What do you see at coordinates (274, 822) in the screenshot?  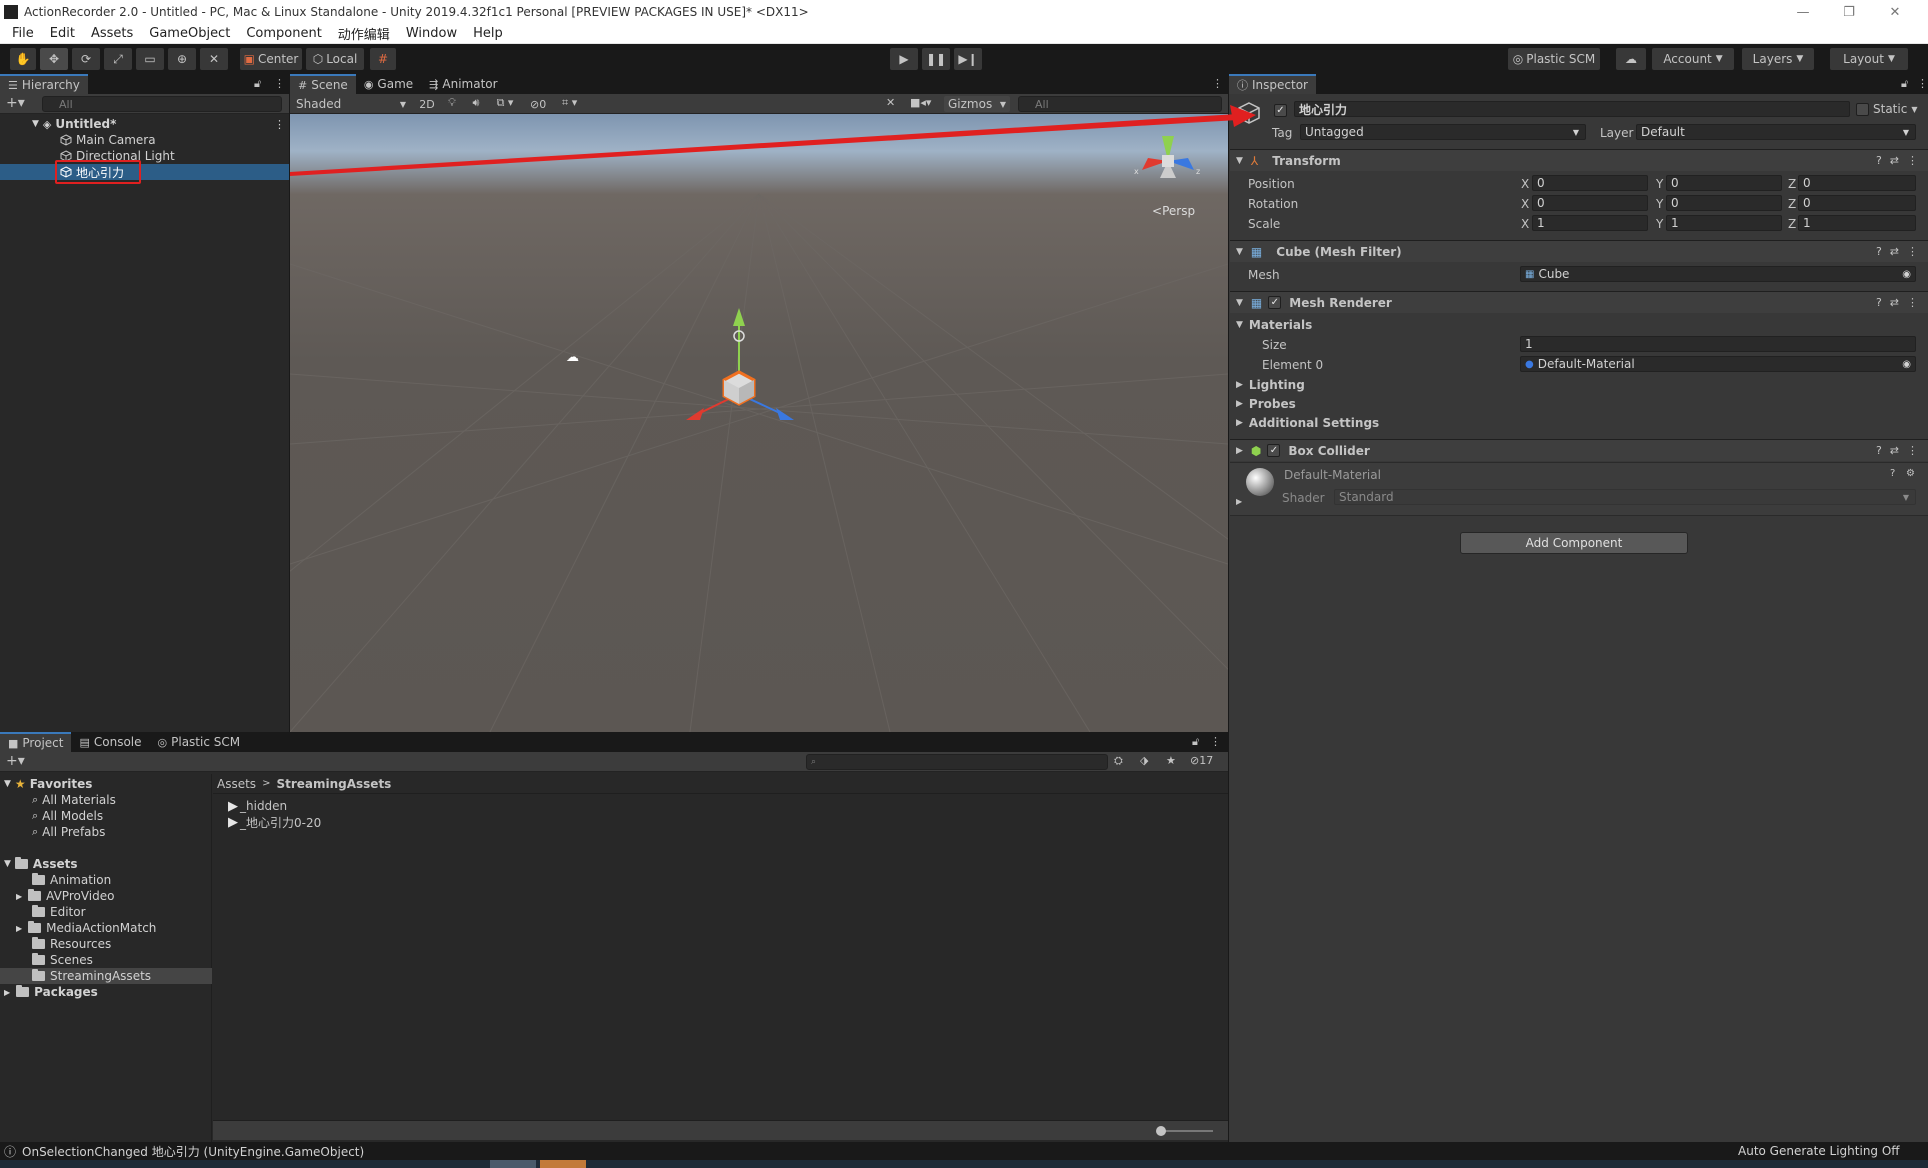 I see `file-item: ▶ _地心引力0-20` at bounding box center [274, 822].